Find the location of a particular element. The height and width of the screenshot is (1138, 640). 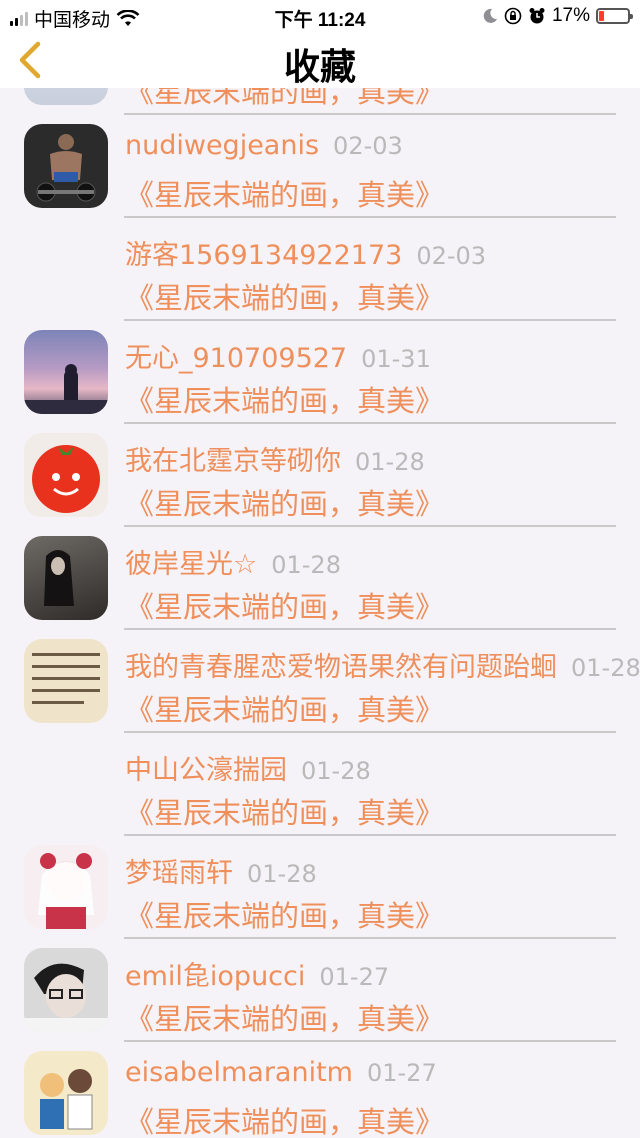

rotation-lock-icon is located at coordinates (513, 16).